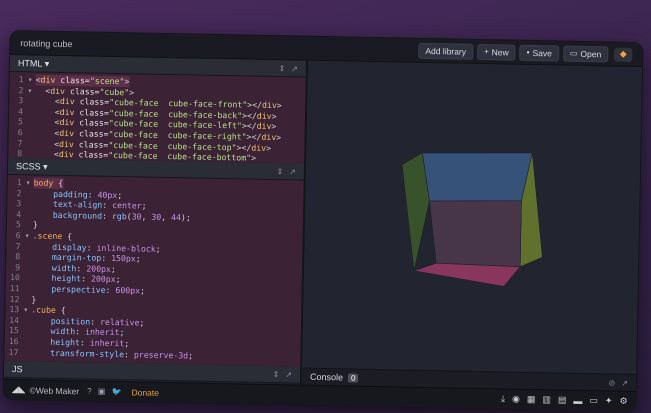  I want to click on add-library-label: Add library, so click(446, 51).